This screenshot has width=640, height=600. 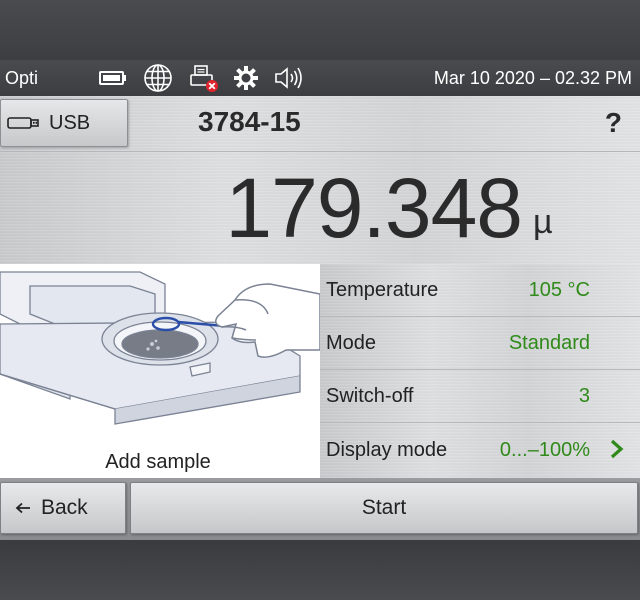 What do you see at coordinates (158, 462) in the screenshot?
I see `illustration-caption: Add sample` at bounding box center [158, 462].